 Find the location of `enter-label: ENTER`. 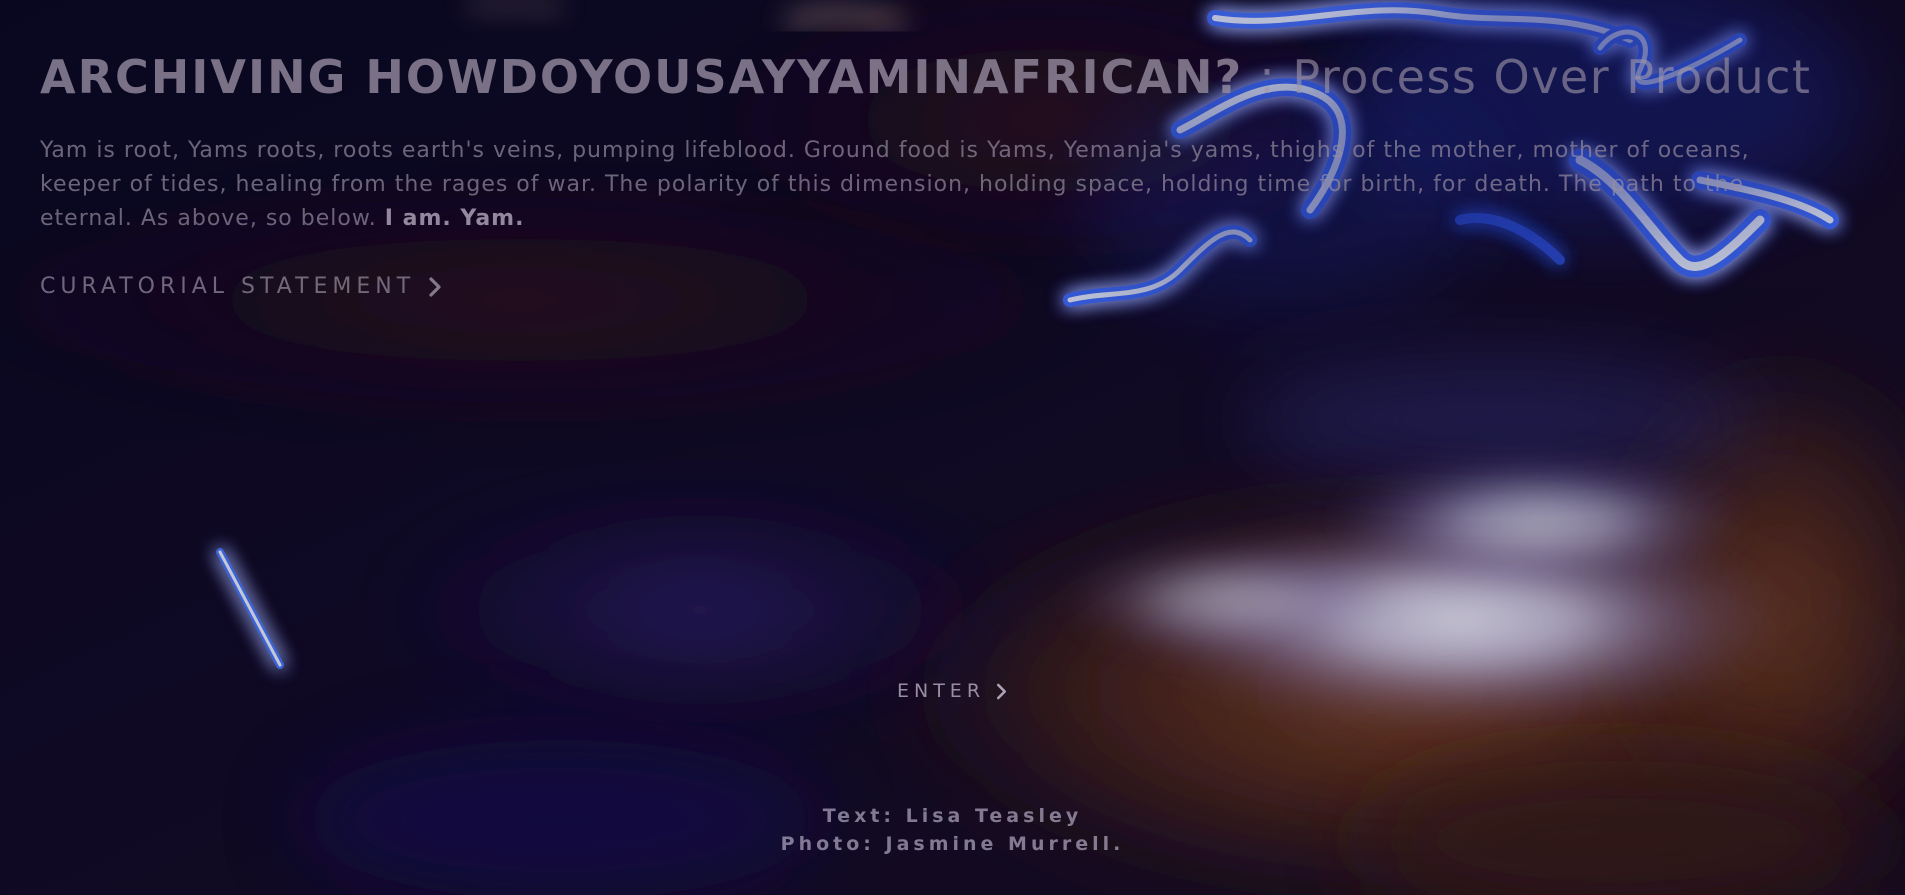

enter-label: ENTER is located at coordinates (941, 691).